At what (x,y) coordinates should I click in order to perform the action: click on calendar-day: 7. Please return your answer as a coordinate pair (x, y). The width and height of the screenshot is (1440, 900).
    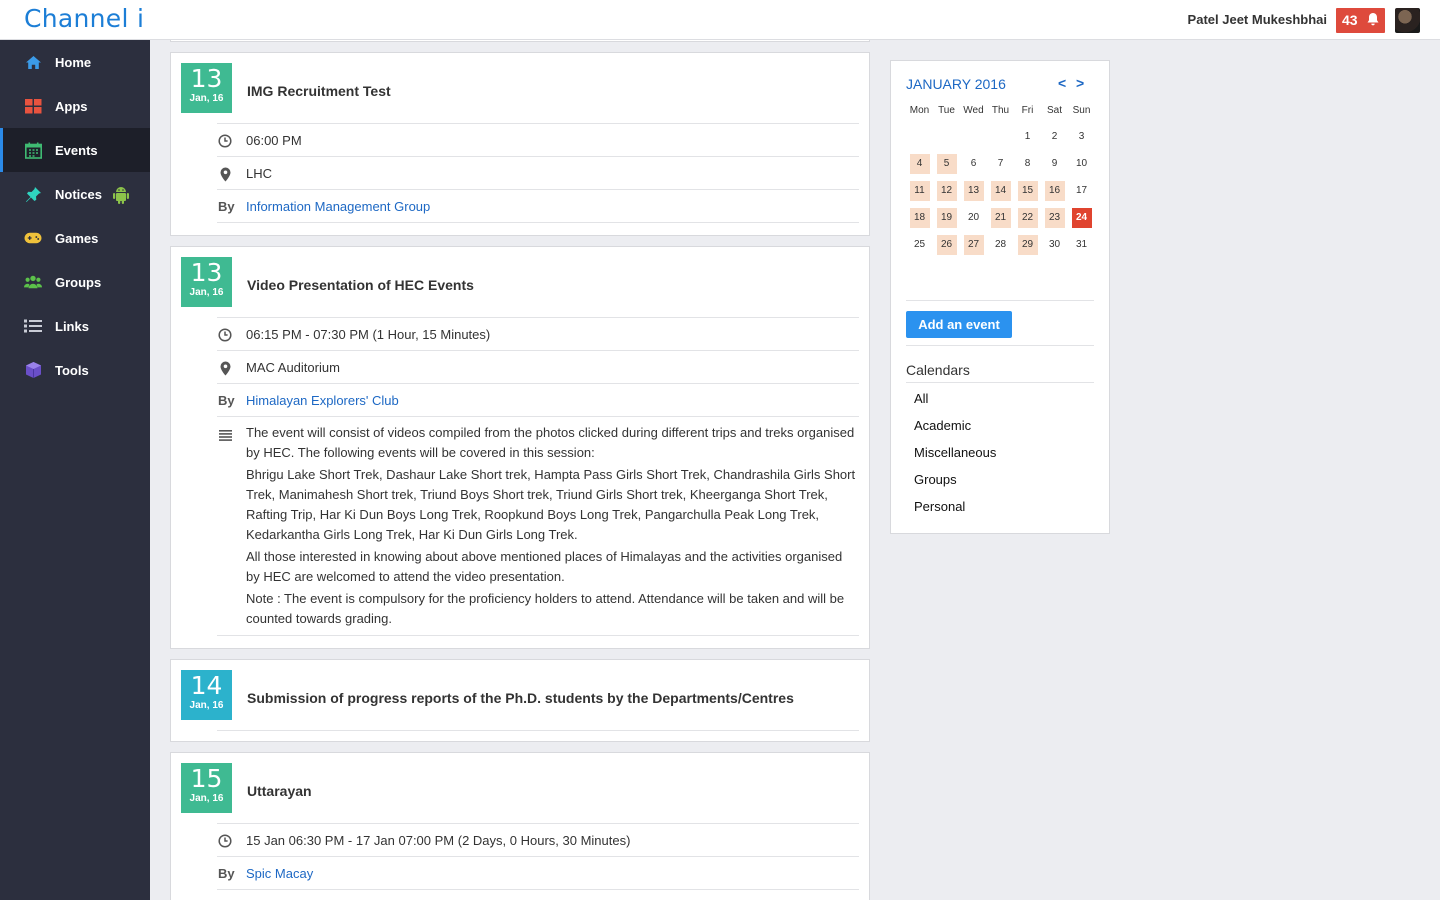
    Looking at the image, I should click on (1000, 163).